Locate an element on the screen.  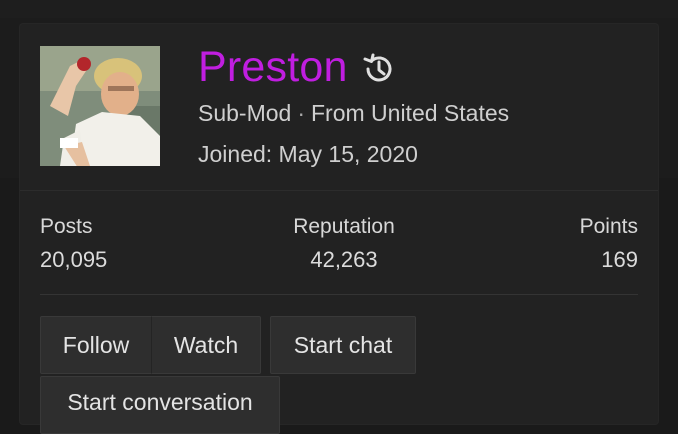
stat-posts-value: 20,095 is located at coordinates (74, 259).